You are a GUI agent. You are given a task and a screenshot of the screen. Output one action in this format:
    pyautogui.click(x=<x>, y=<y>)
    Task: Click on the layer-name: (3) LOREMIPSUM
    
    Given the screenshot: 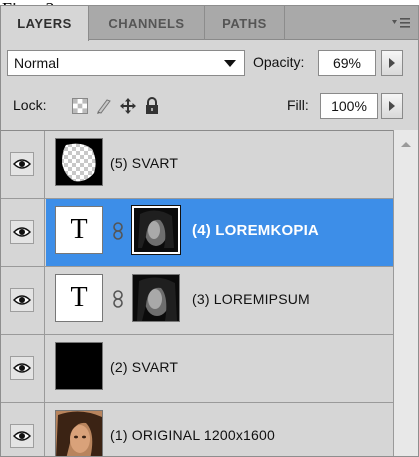 What is the action you would take?
    pyautogui.click(x=251, y=299)
    